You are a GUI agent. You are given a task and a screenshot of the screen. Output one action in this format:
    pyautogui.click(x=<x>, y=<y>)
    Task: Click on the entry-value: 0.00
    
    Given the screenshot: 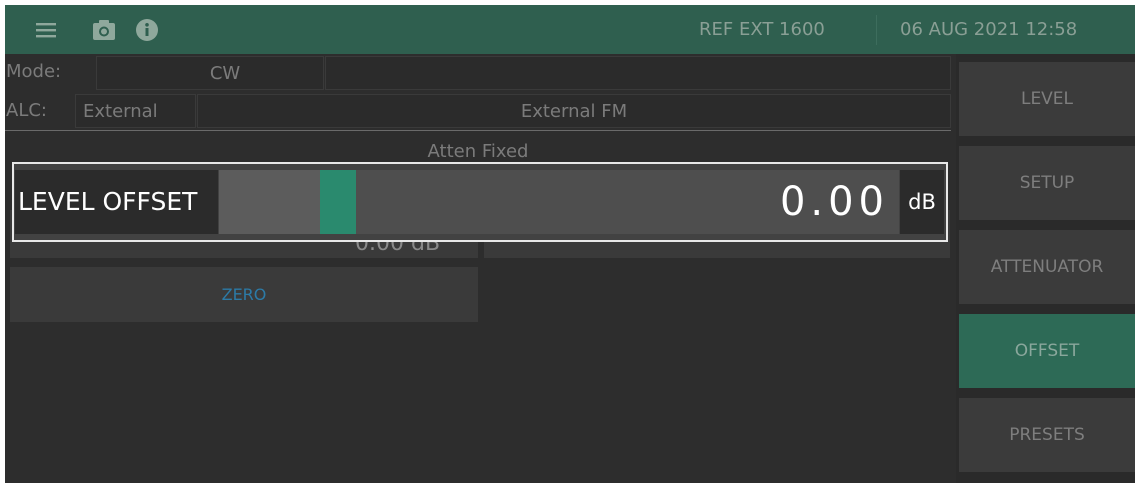 What is the action you would take?
    pyautogui.click(x=834, y=202)
    